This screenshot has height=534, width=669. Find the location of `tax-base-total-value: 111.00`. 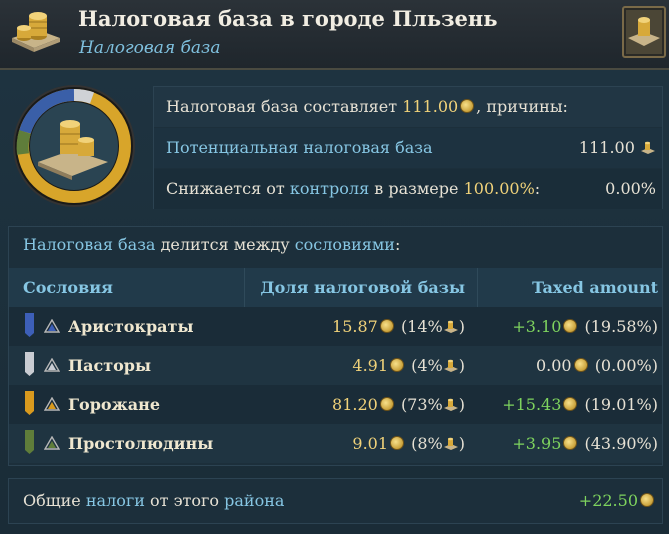

tax-base-total-value: 111.00 is located at coordinates (430, 106).